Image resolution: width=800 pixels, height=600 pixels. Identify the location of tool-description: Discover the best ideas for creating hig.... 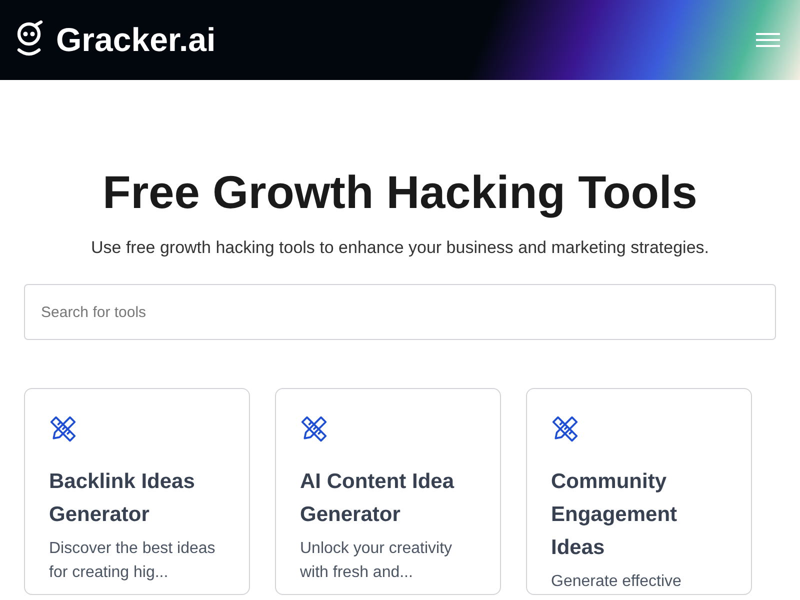
(132, 561).